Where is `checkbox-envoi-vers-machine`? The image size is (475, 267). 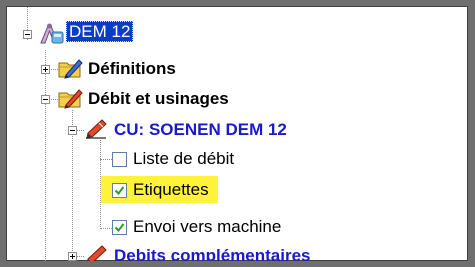 checkbox-envoi-vers-machine is located at coordinates (119, 227).